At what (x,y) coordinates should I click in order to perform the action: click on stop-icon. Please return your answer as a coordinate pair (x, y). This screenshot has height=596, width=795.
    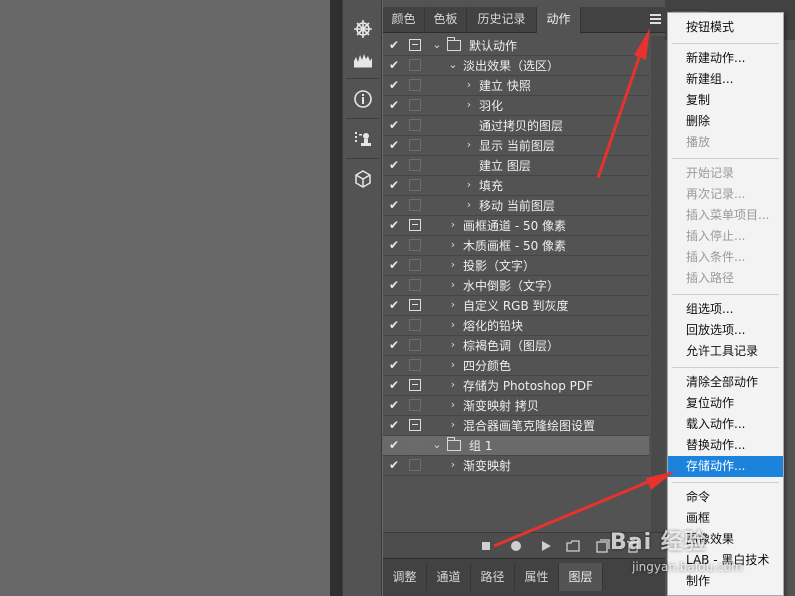
    Looking at the image, I should click on (486, 546).